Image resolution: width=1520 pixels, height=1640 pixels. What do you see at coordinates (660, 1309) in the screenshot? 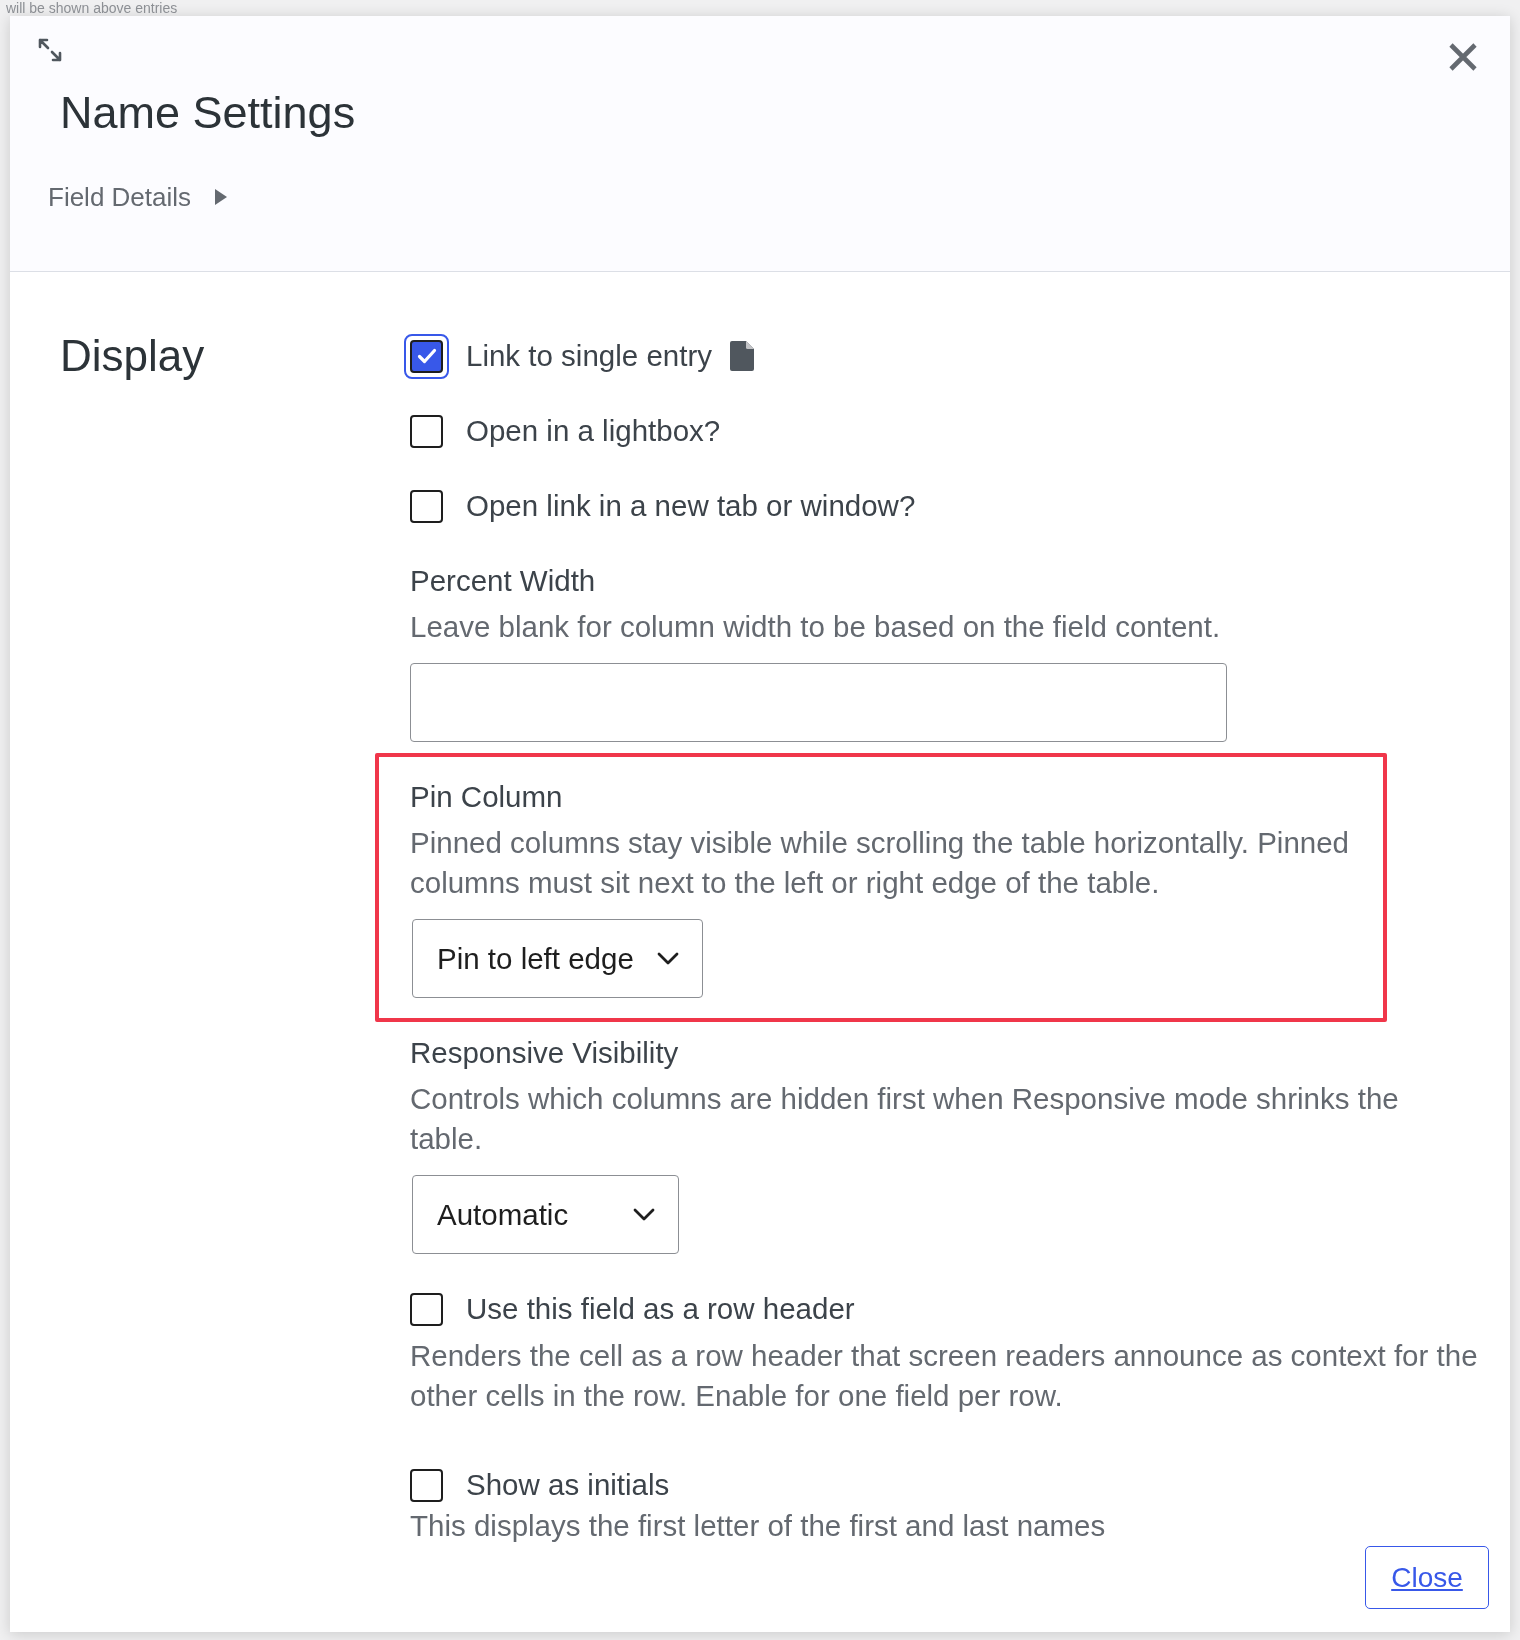
I see `checkbox-label: Use this field as a row header` at bounding box center [660, 1309].